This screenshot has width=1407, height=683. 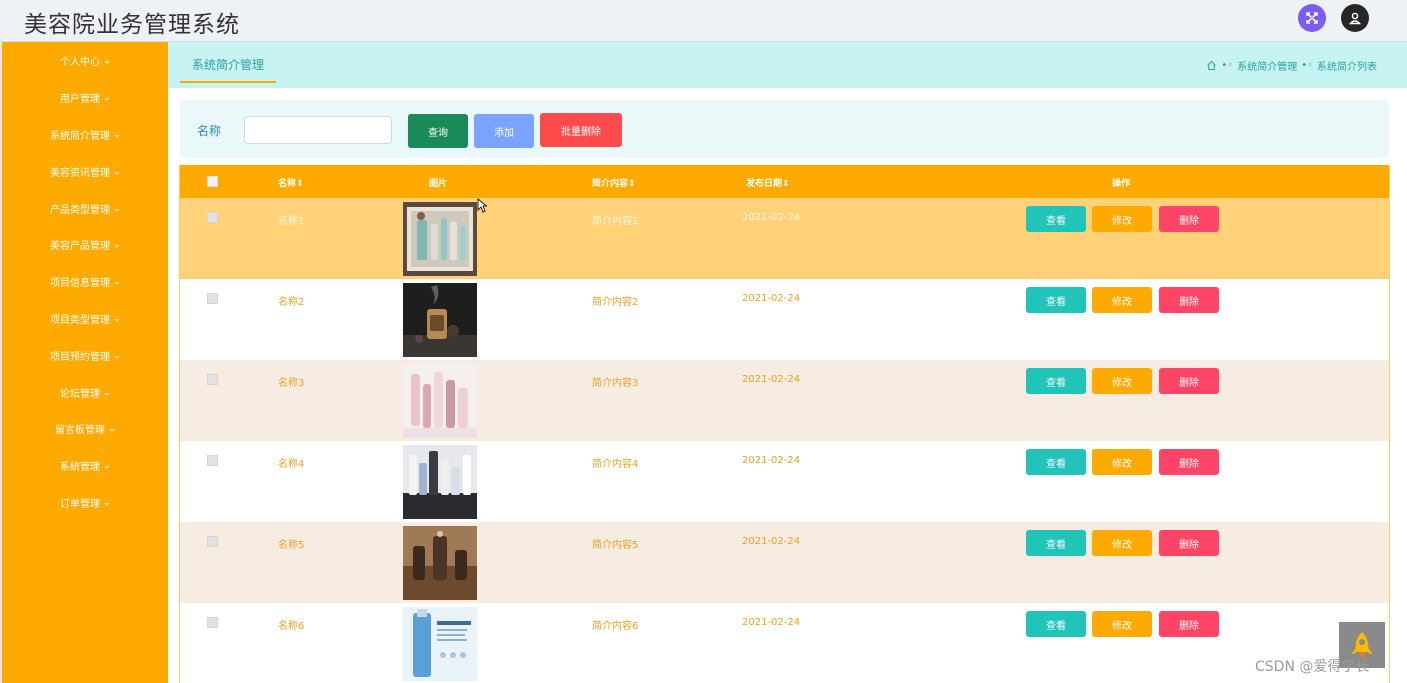 I want to click on top-header: 美容院业务管理系统, so click(x=703, y=21).